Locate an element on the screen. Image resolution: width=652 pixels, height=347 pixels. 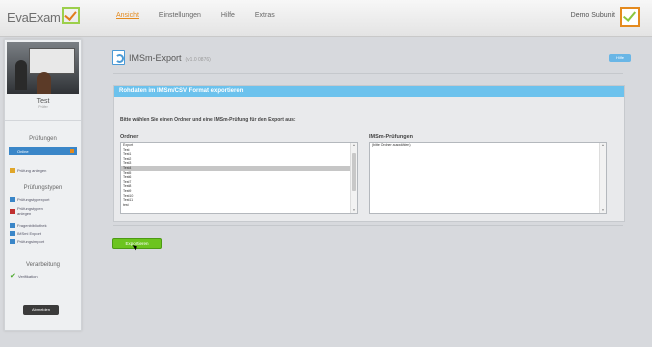
folder-marker-icon is located at coordinates (72, 151).